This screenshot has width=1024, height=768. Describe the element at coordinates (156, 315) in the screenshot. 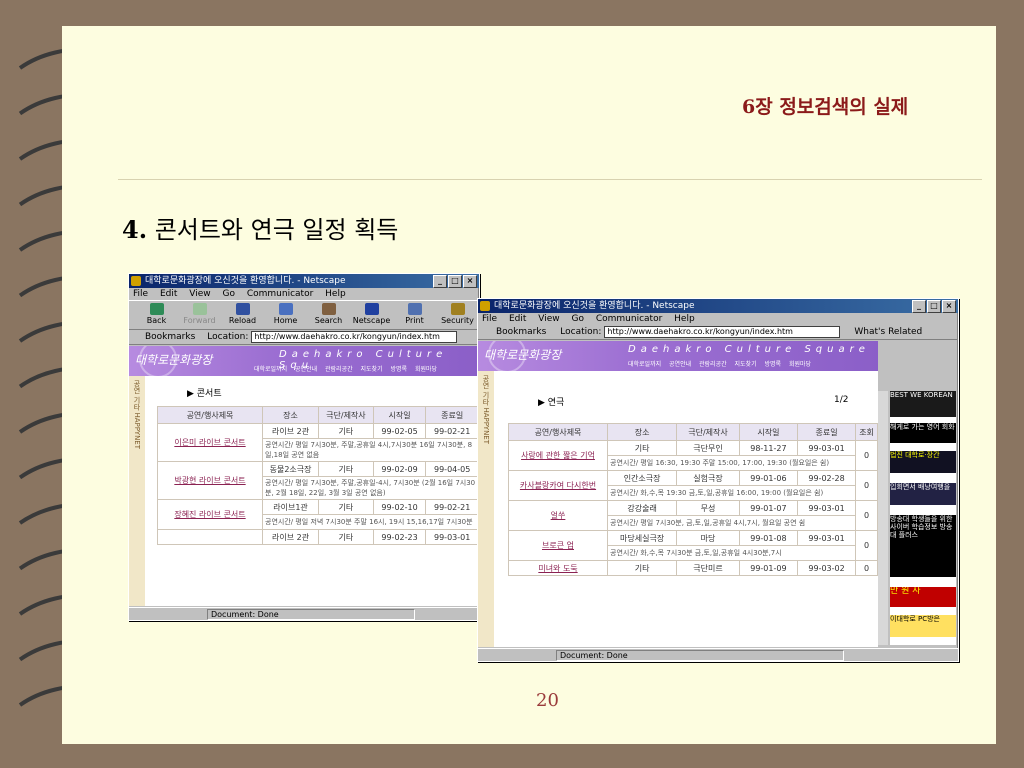

I see `back-button: Back` at that location.